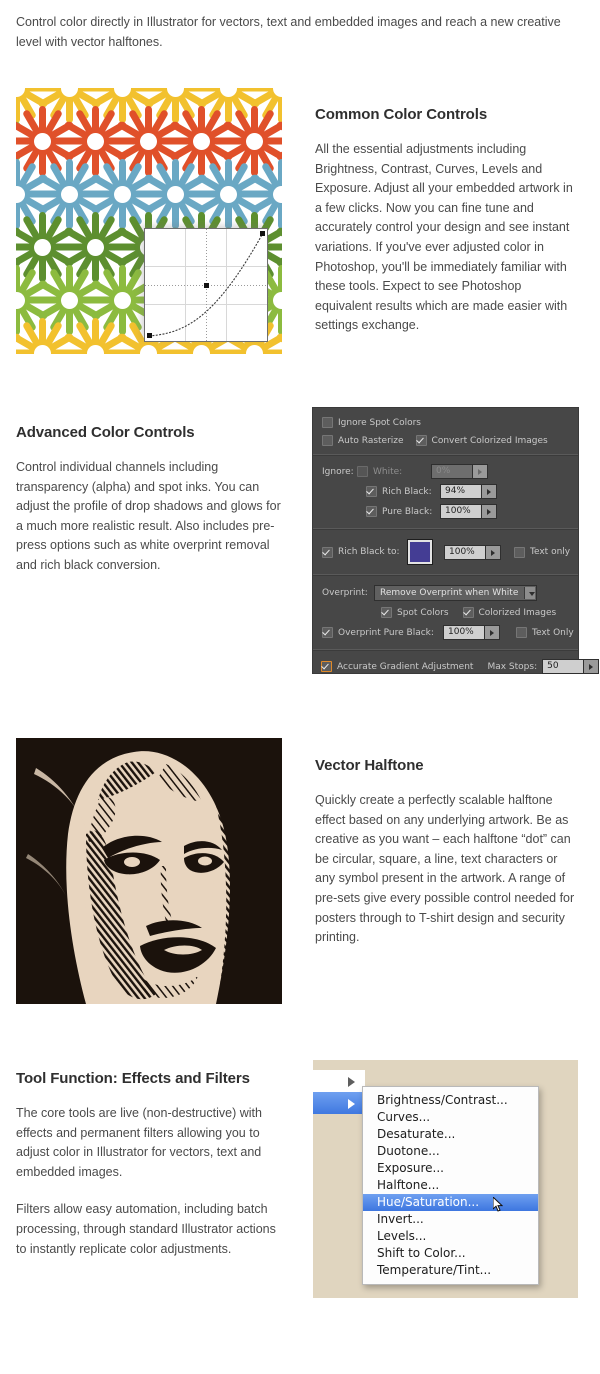 The height and width of the screenshot is (1374, 600). Describe the element at coordinates (464, 632) in the screenshot. I see `overprint-pure-black-value: 100%` at that location.